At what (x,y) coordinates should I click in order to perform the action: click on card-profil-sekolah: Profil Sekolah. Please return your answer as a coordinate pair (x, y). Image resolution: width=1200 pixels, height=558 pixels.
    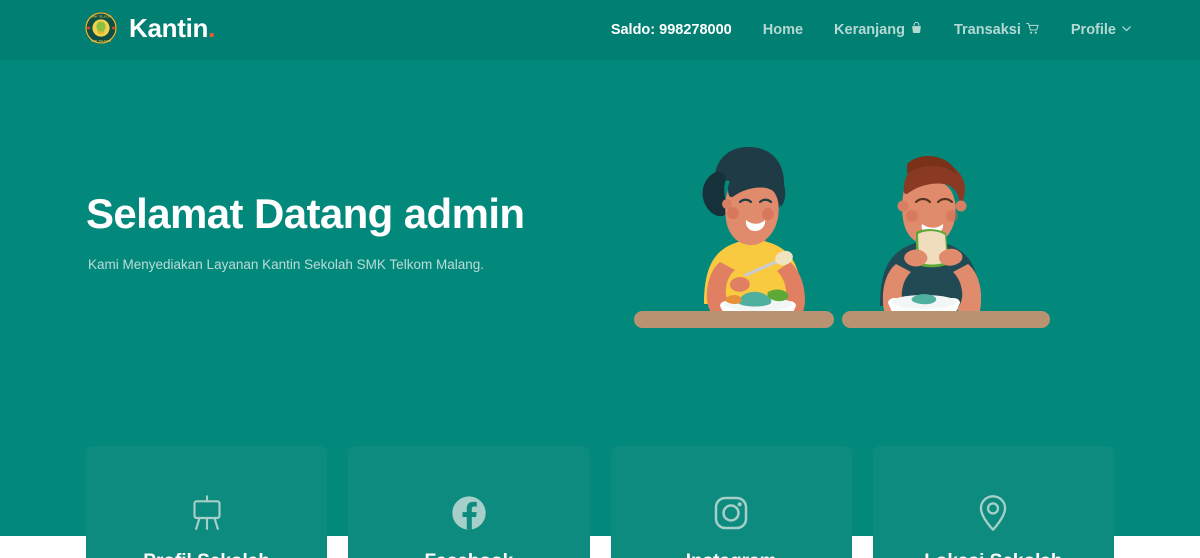
    Looking at the image, I should click on (207, 502).